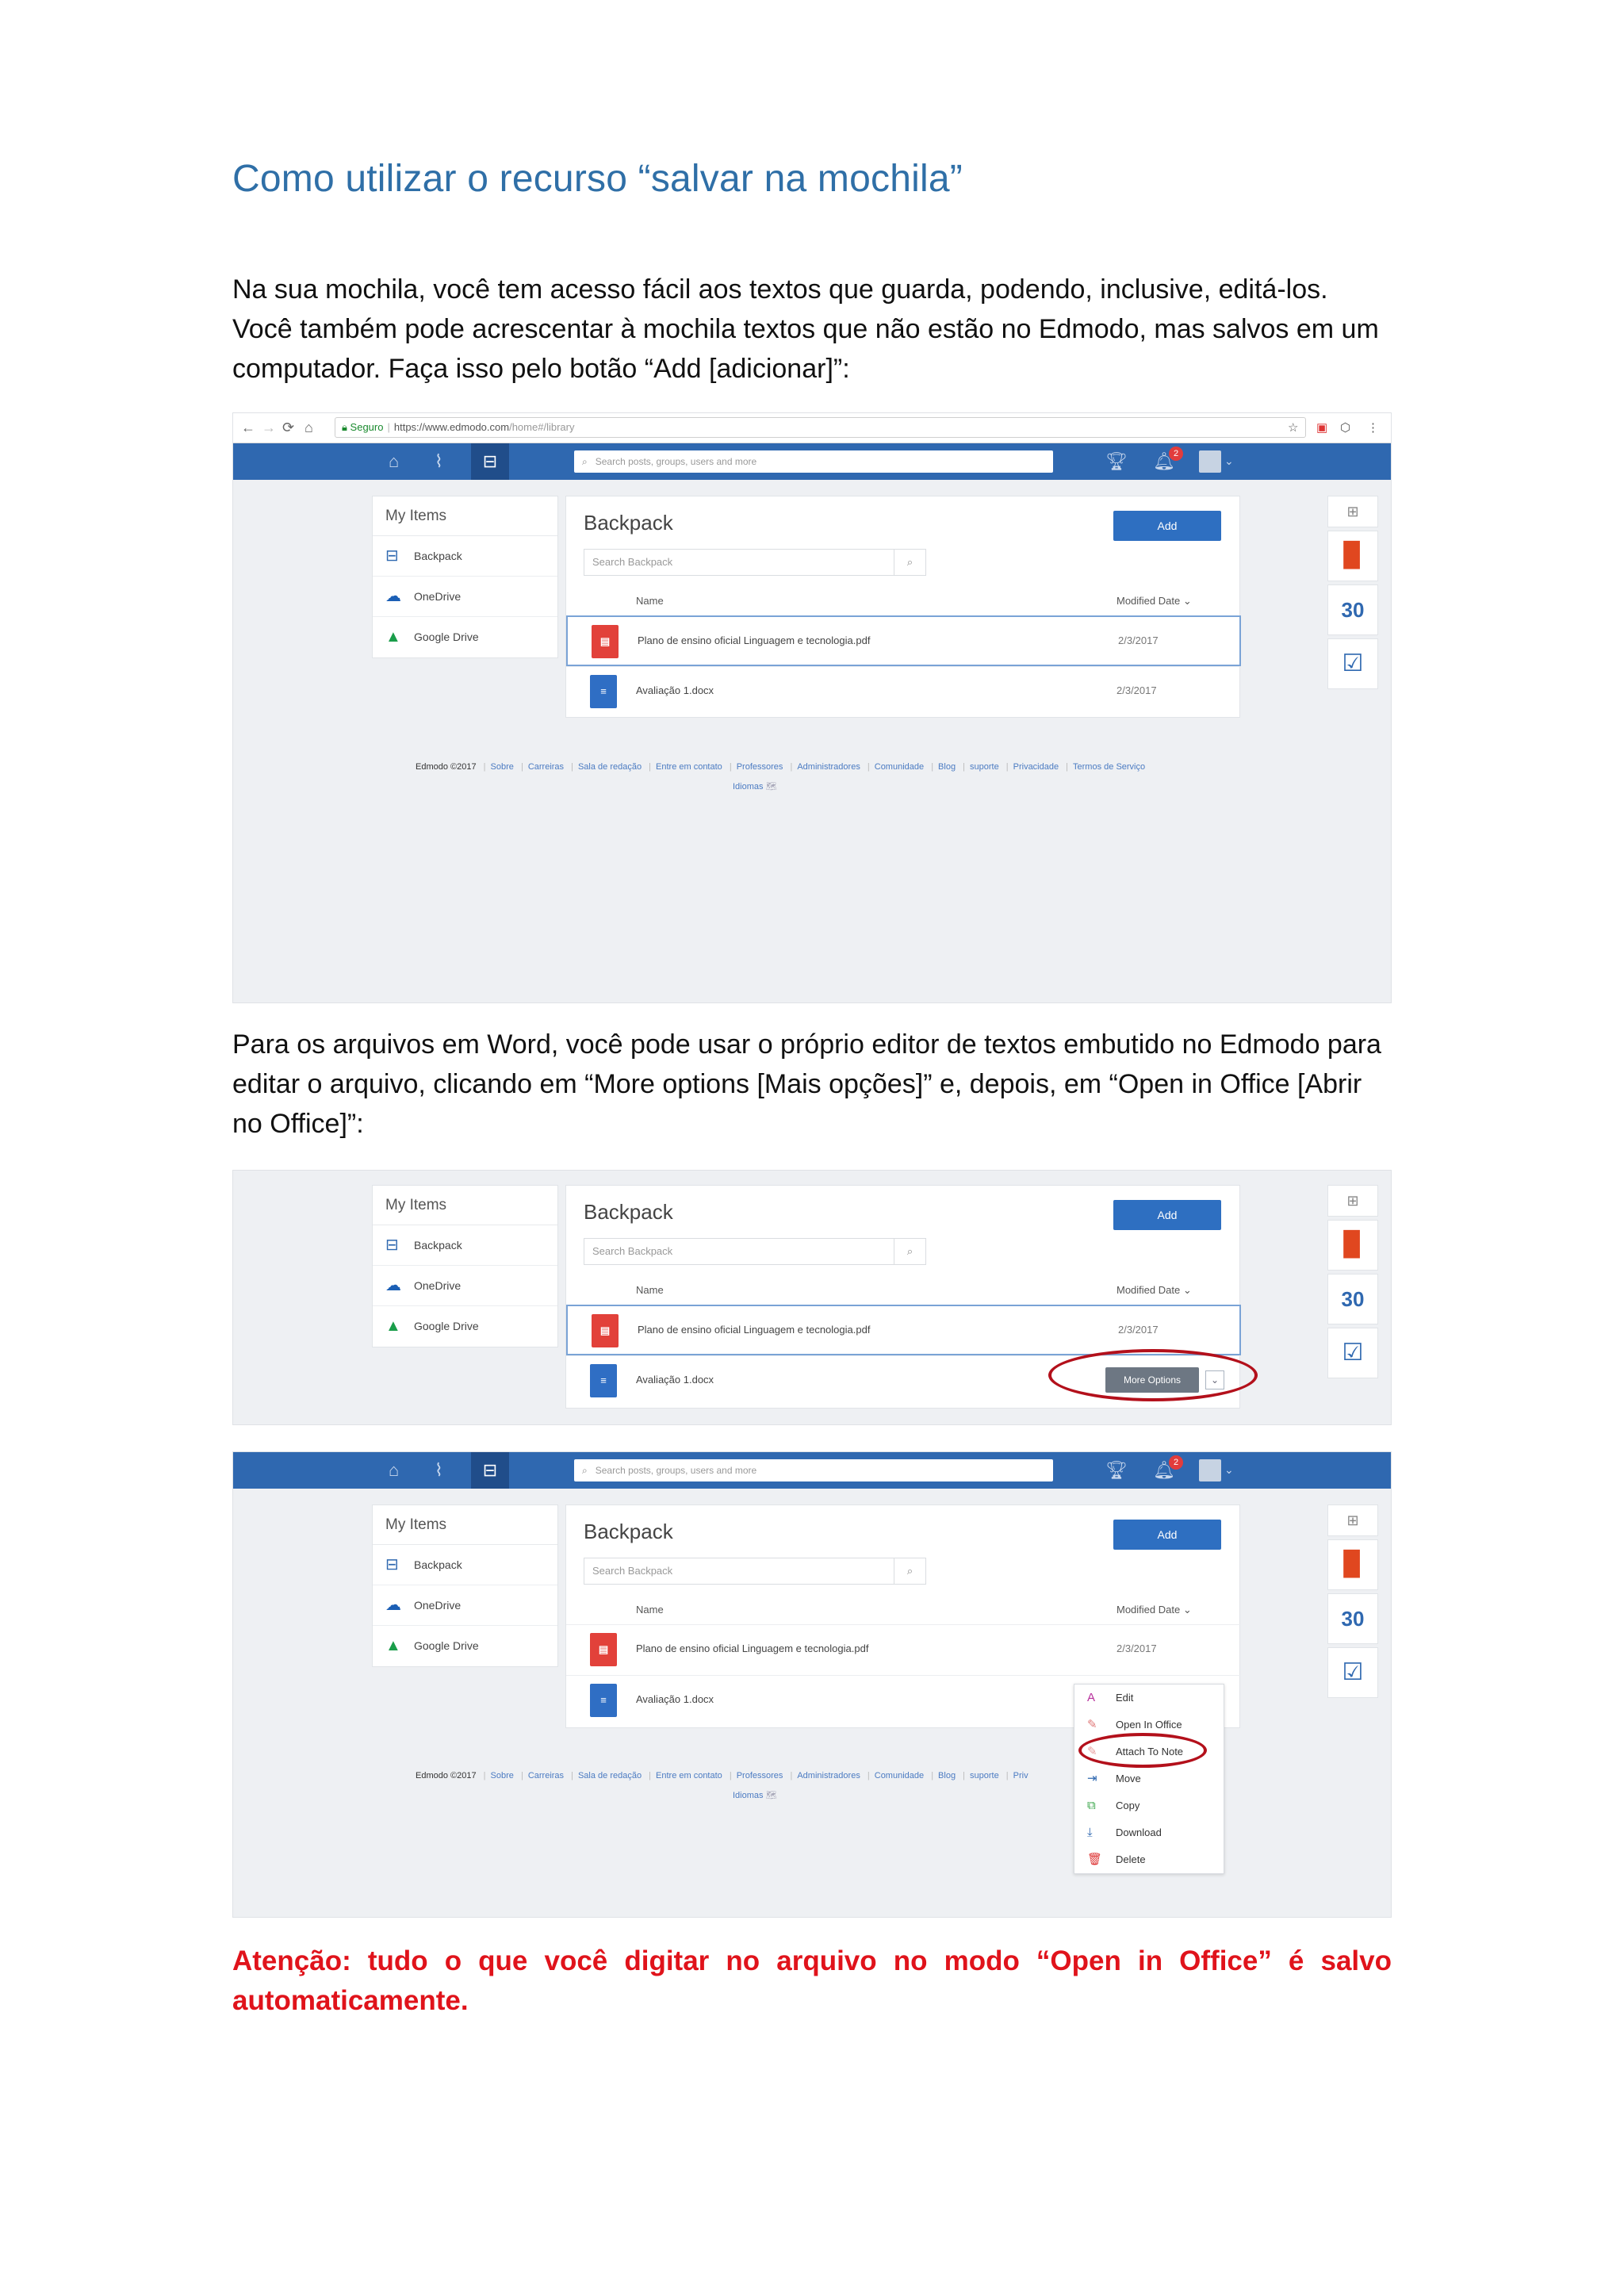  I want to click on menu-item-download: ⤓ Download, so click(1149, 1832).